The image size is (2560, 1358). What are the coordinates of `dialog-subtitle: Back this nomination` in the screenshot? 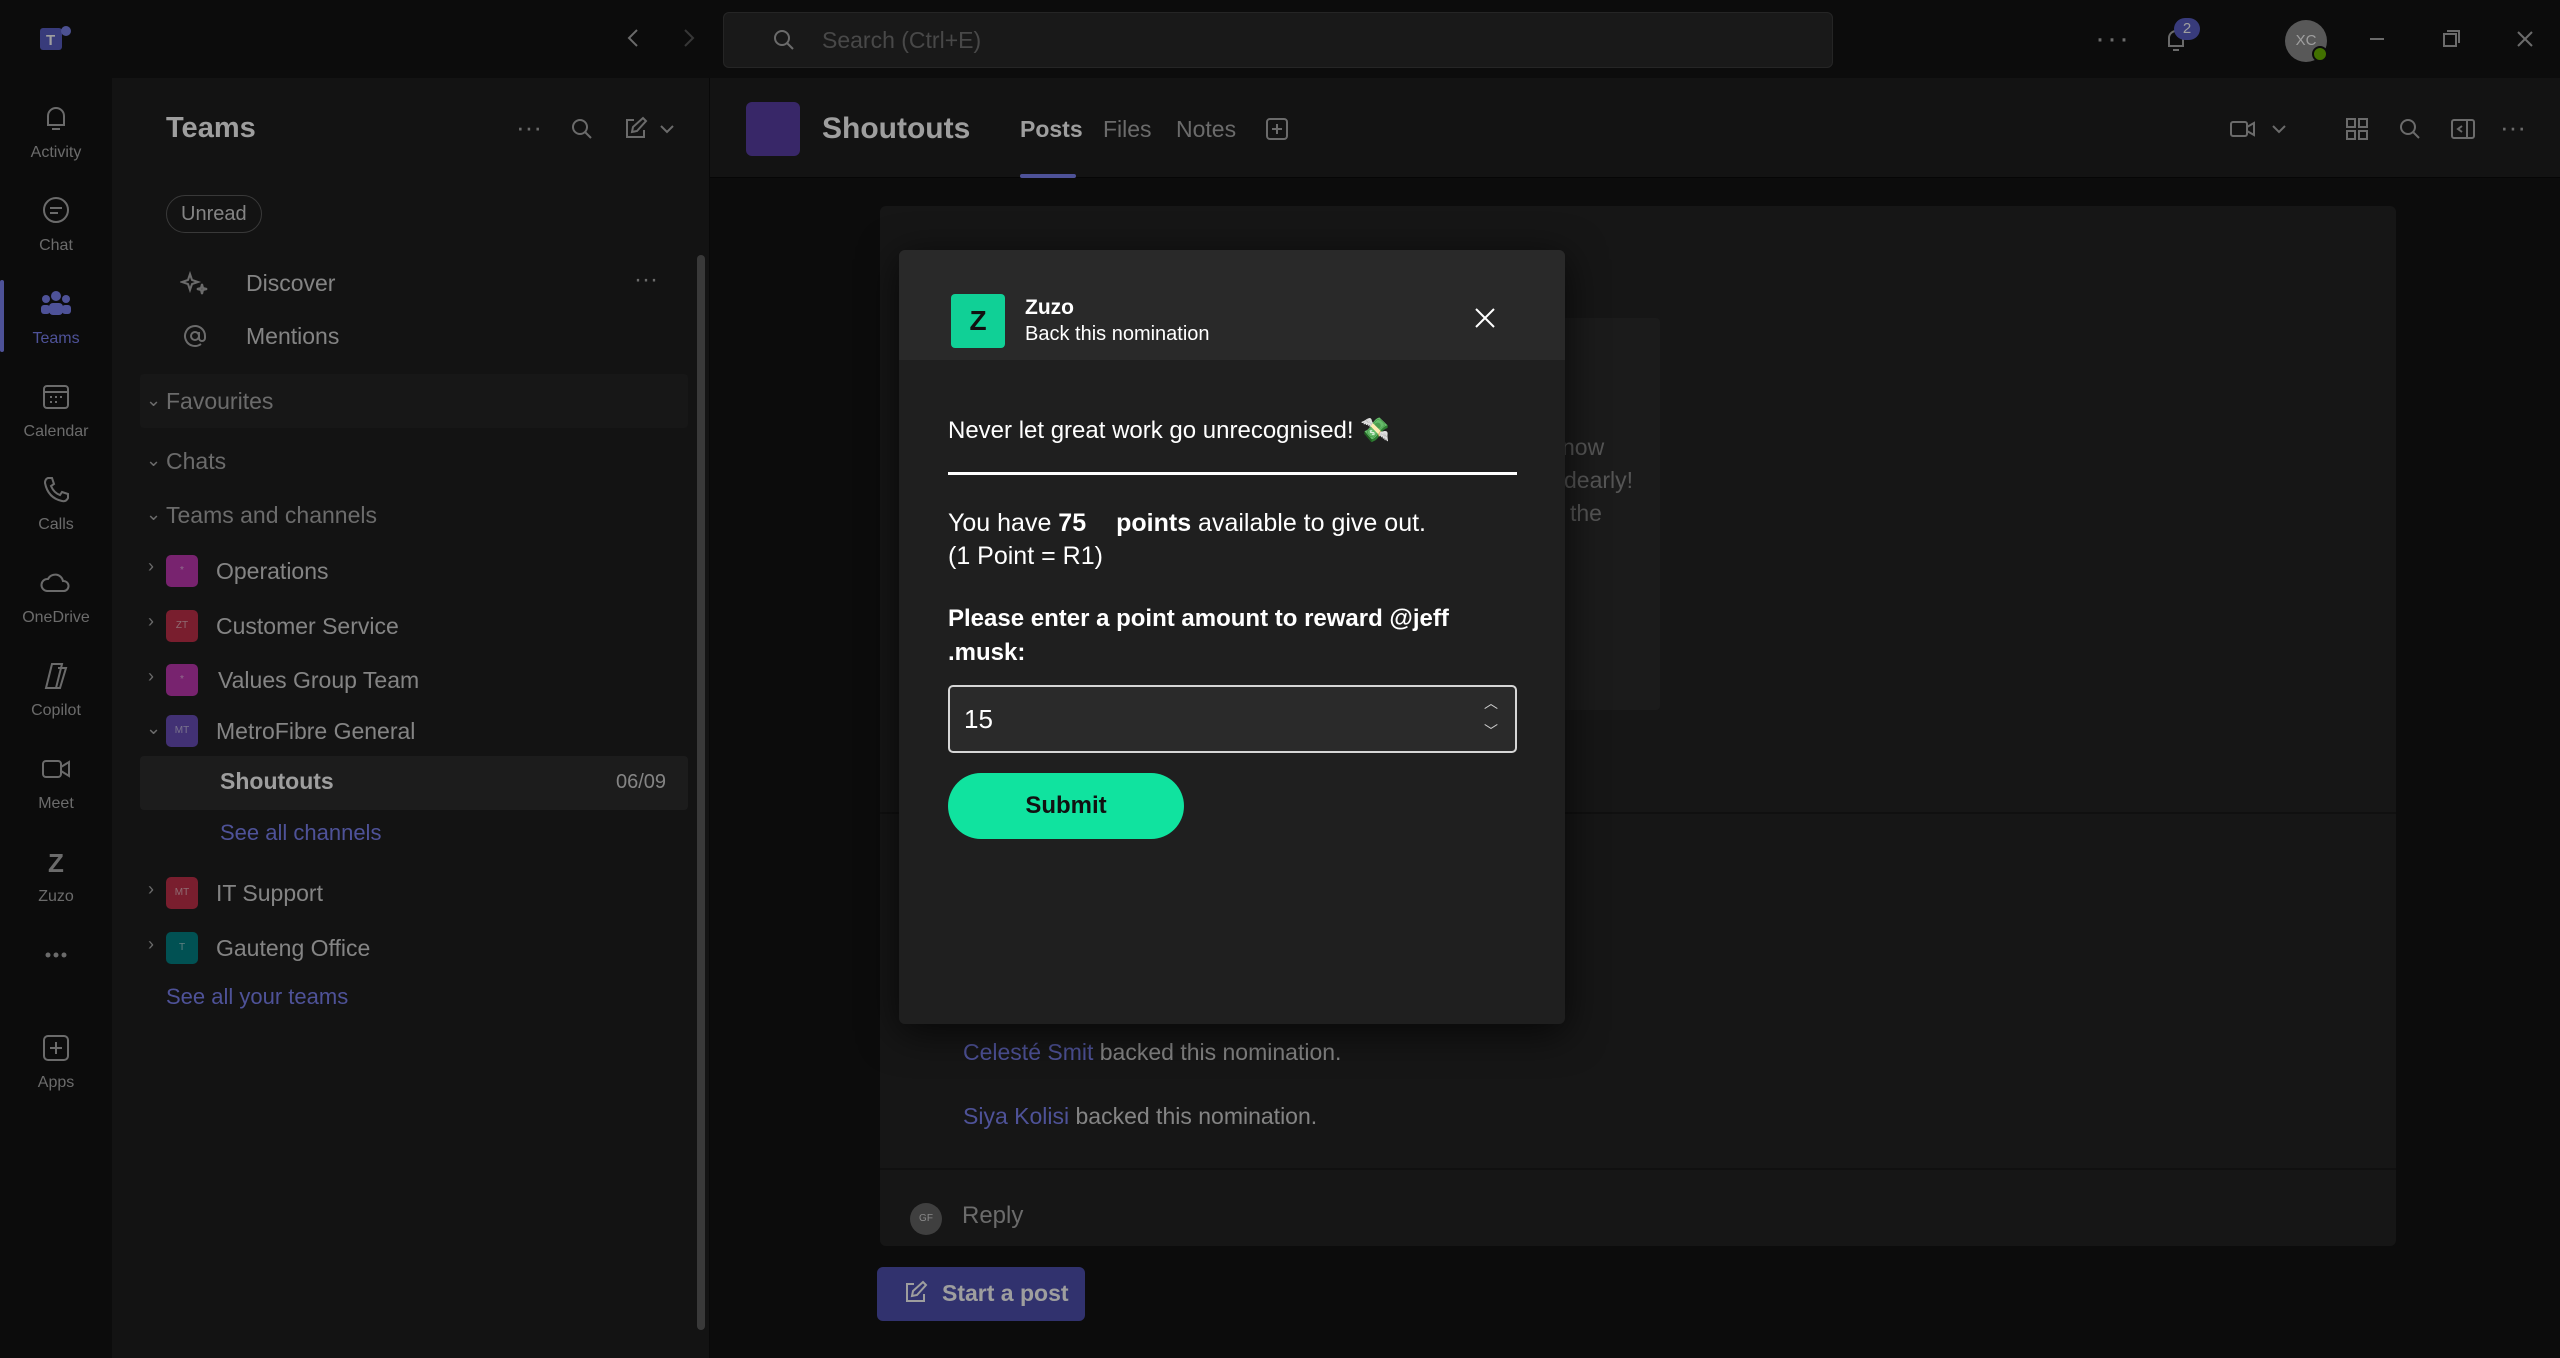 It's located at (1117, 334).